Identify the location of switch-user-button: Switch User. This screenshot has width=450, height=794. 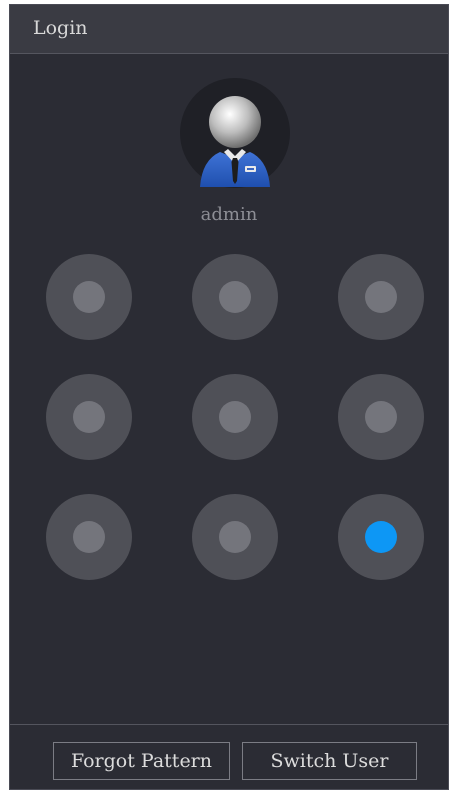
(329, 761).